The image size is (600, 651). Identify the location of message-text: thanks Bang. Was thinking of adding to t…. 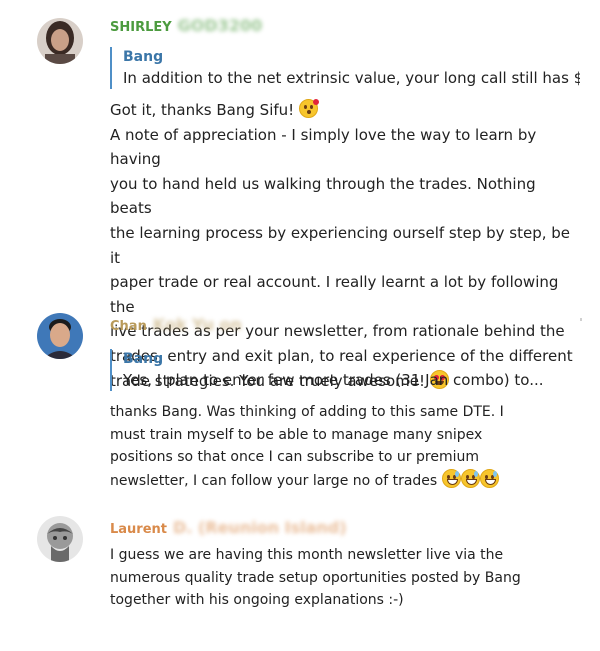
(345, 446).